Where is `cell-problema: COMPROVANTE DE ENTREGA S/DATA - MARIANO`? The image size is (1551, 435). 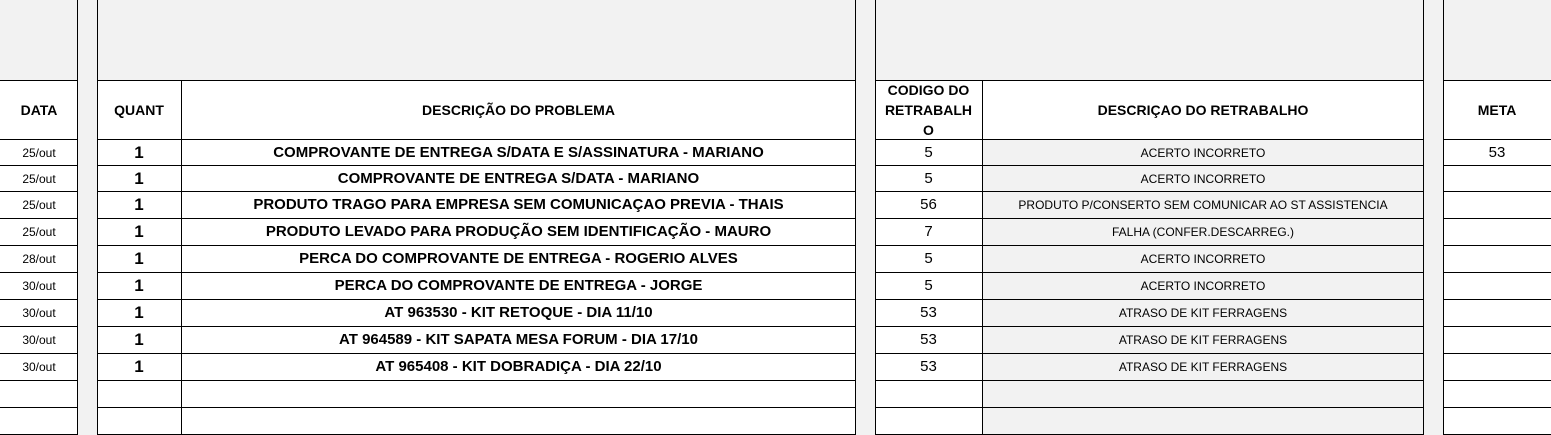
cell-problema: COMPROVANTE DE ENTREGA S/DATA - MARIANO is located at coordinates (518, 178).